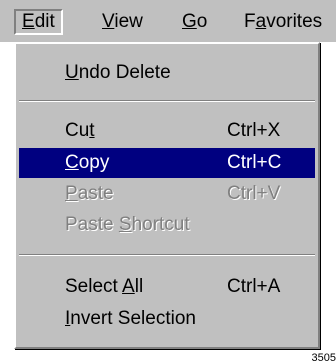 The height and width of the screenshot is (364, 336). What do you see at coordinates (194, 22) in the screenshot?
I see `menu-go: Go` at bounding box center [194, 22].